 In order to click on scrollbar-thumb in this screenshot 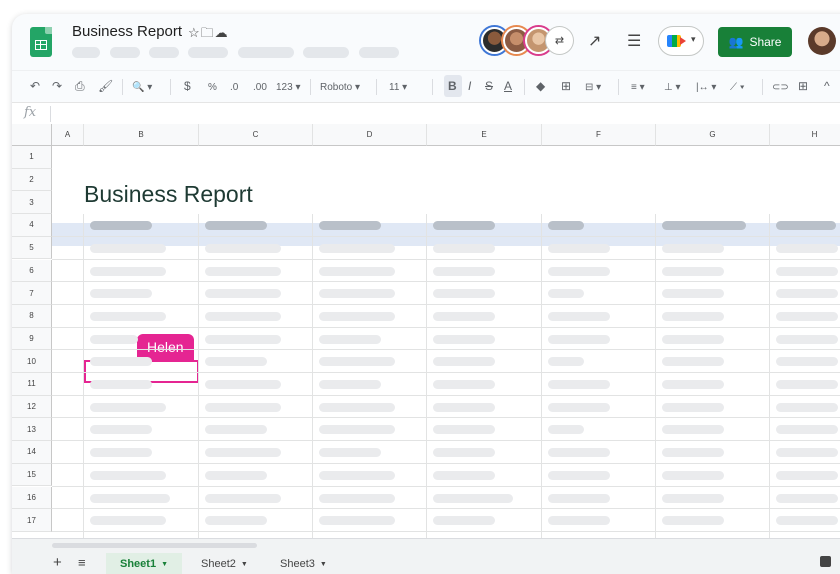, I will do `click(154, 545)`.